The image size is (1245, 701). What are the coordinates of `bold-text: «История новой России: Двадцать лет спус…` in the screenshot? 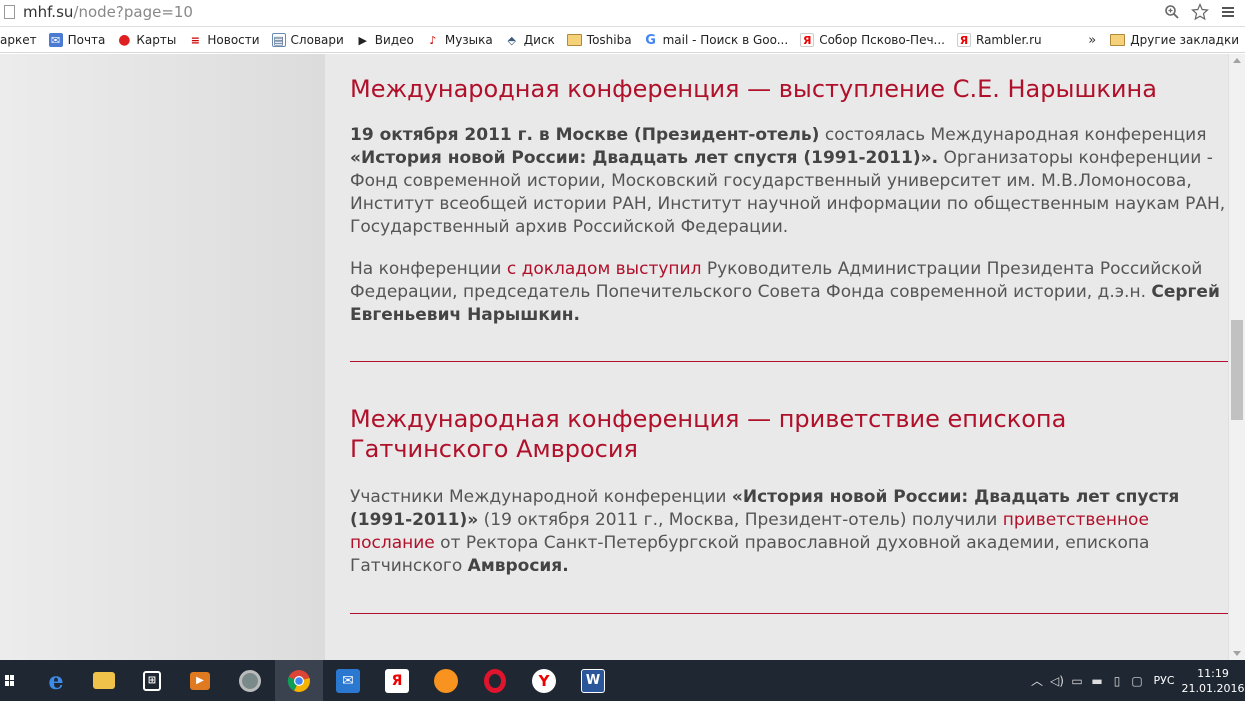 It's located at (644, 158).